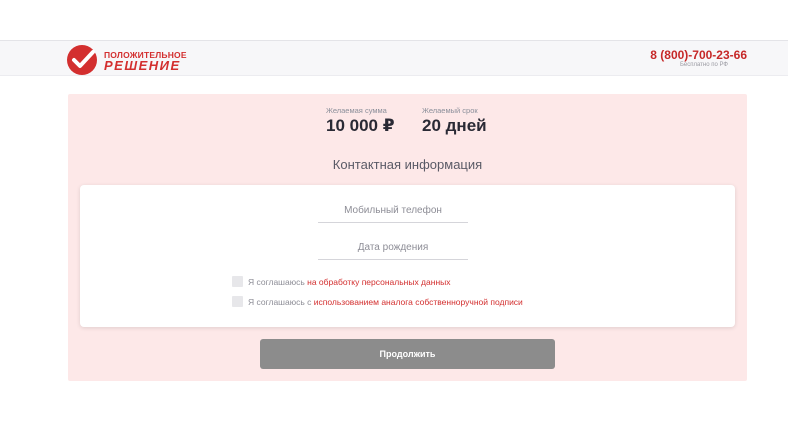  What do you see at coordinates (698, 55) in the screenshot?
I see `hotline-phone: 8 (800)-700-23-66` at bounding box center [698, 55].